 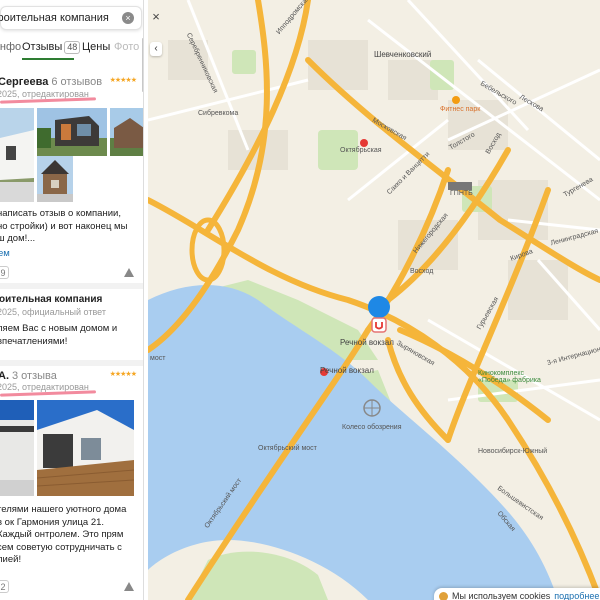 I want to click on search-box: ×, so click(x=71, y=18).